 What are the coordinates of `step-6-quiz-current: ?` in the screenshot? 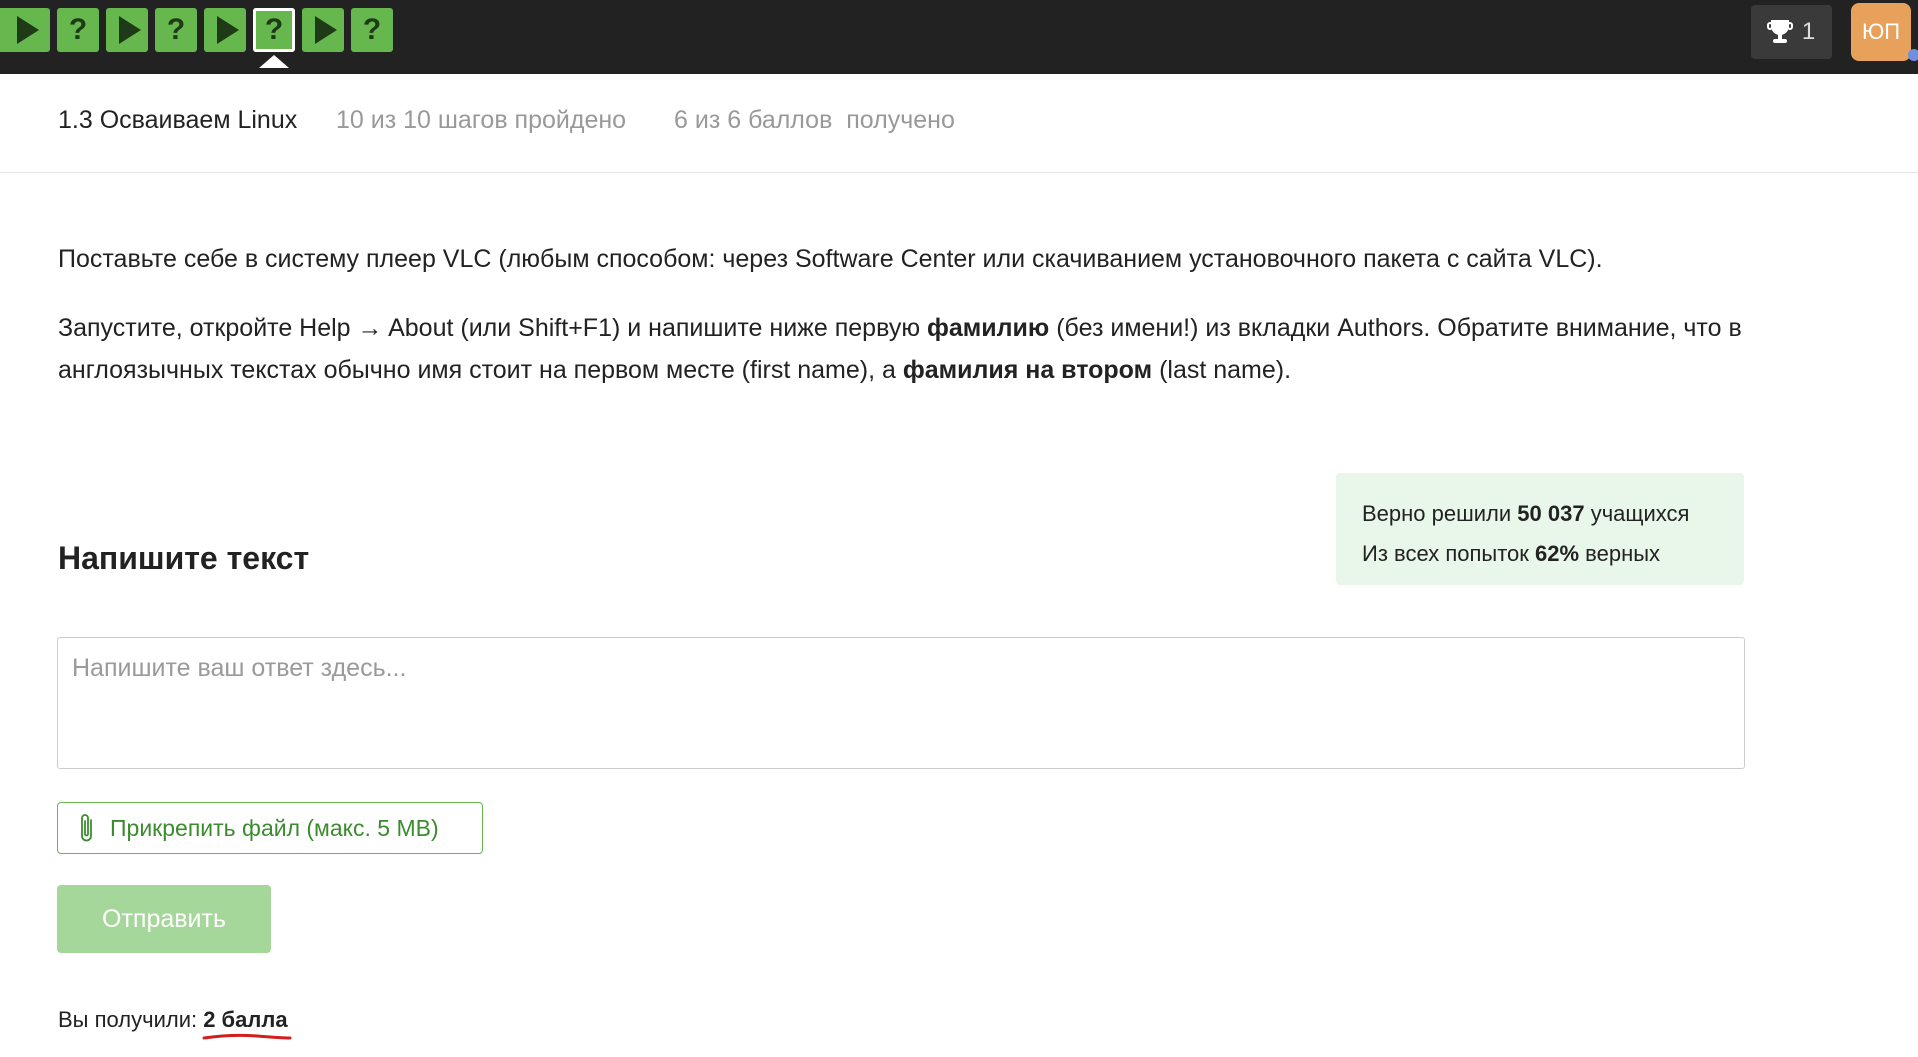 It's located at (274, 30).